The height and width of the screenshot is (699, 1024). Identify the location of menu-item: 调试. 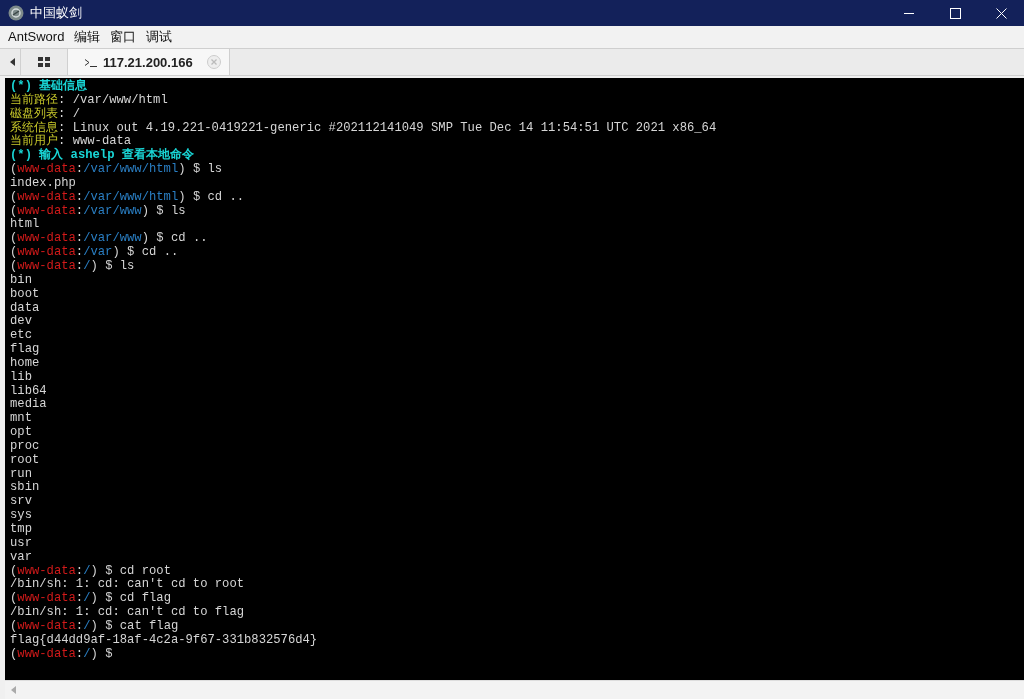
(159, 37).